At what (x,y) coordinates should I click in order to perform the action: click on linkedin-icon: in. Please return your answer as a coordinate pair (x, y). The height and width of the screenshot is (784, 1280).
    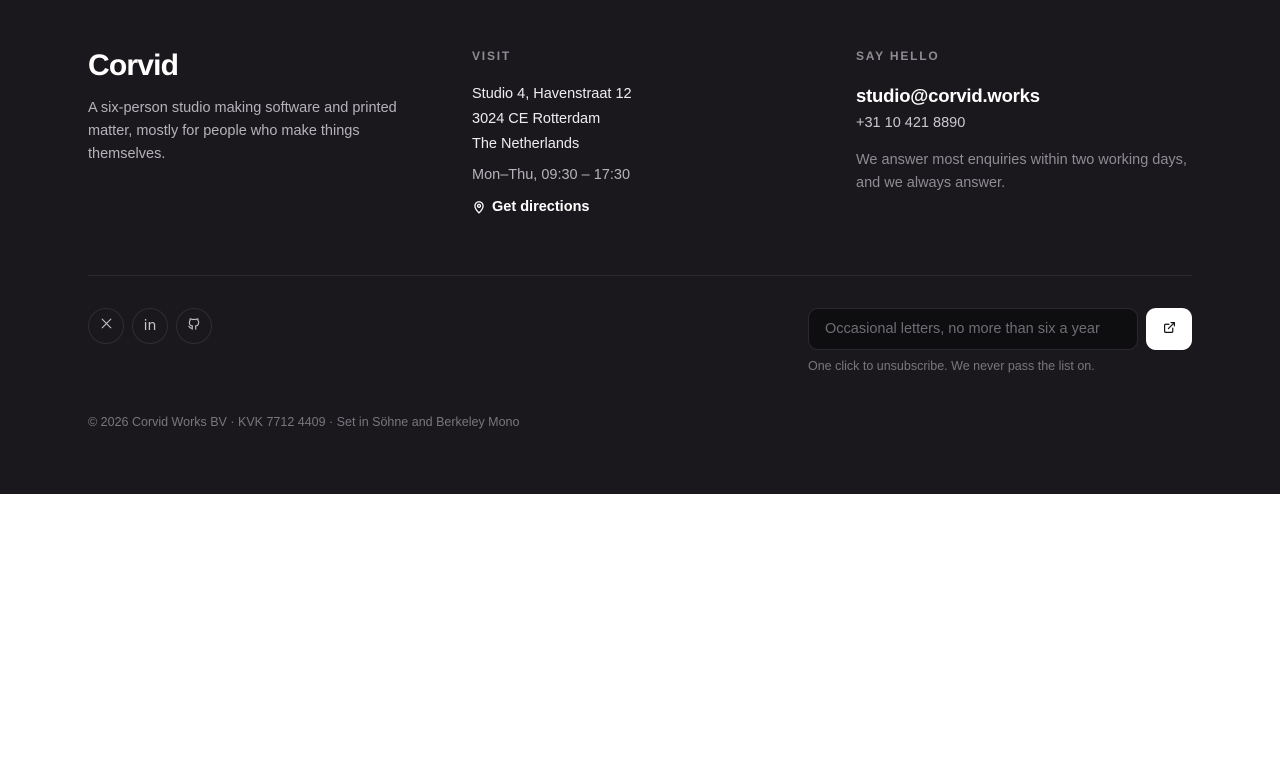
    Looking at the image, I should click on (150, 326).